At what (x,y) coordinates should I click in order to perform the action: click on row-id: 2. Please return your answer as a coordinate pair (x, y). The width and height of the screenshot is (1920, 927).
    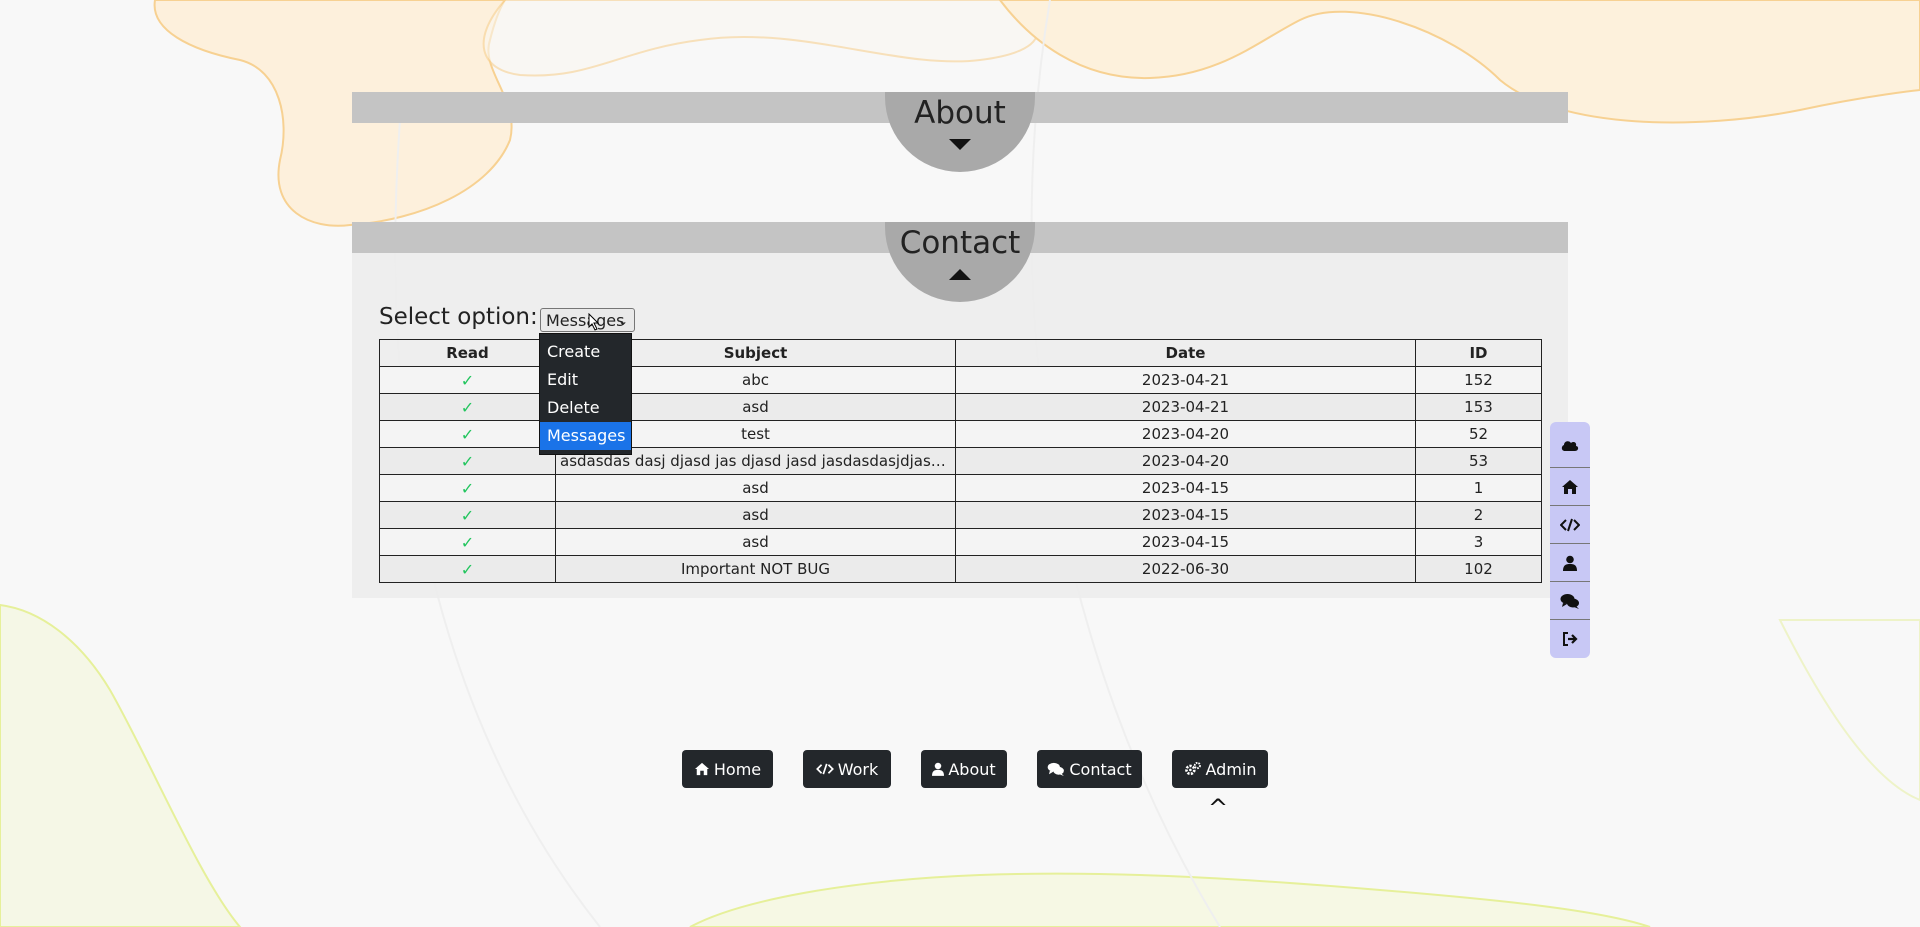
    Looking at the image, I should click on (1478, 515).